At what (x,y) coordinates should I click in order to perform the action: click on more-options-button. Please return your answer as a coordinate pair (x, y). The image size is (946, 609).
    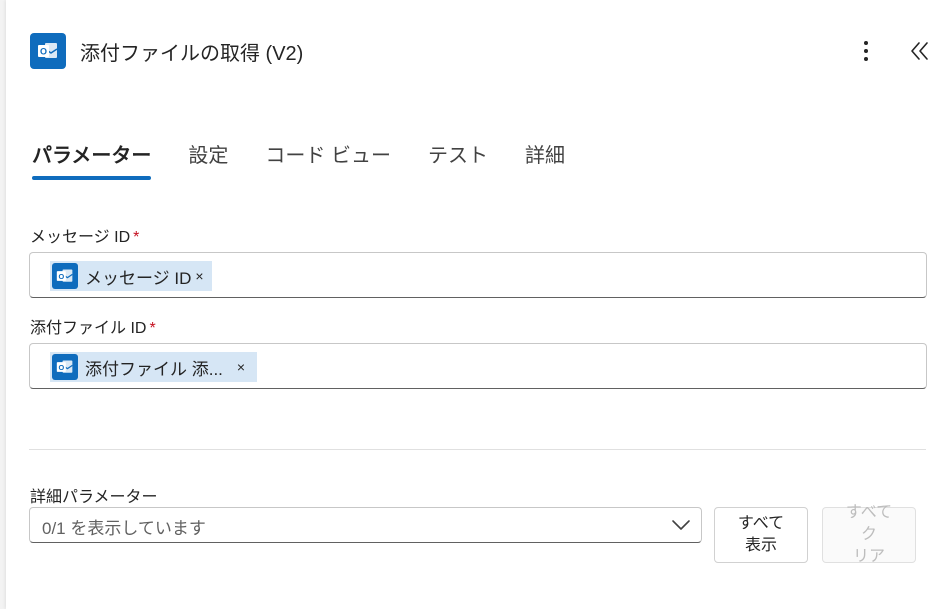
    Looking at the image, I should click on (866, 51).